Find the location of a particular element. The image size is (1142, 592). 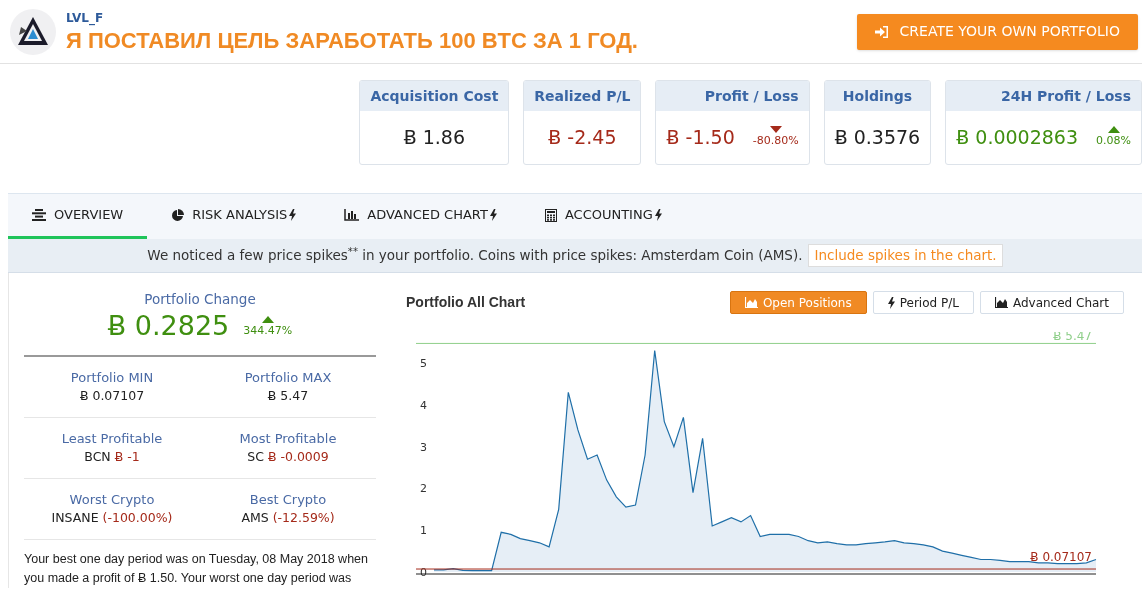

tab: RISK ANALYSIS is located at coordinates (234, 216).